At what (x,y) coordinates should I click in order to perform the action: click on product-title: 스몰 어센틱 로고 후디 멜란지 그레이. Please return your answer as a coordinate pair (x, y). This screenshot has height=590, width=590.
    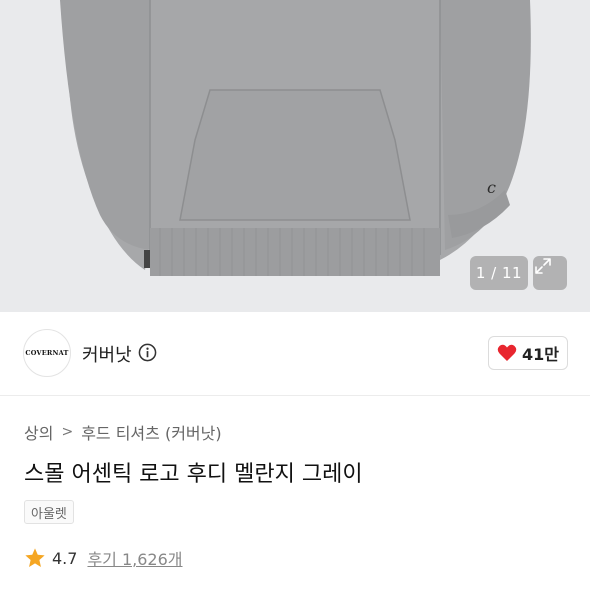
    Looking at the image, I should click on (193, 474).